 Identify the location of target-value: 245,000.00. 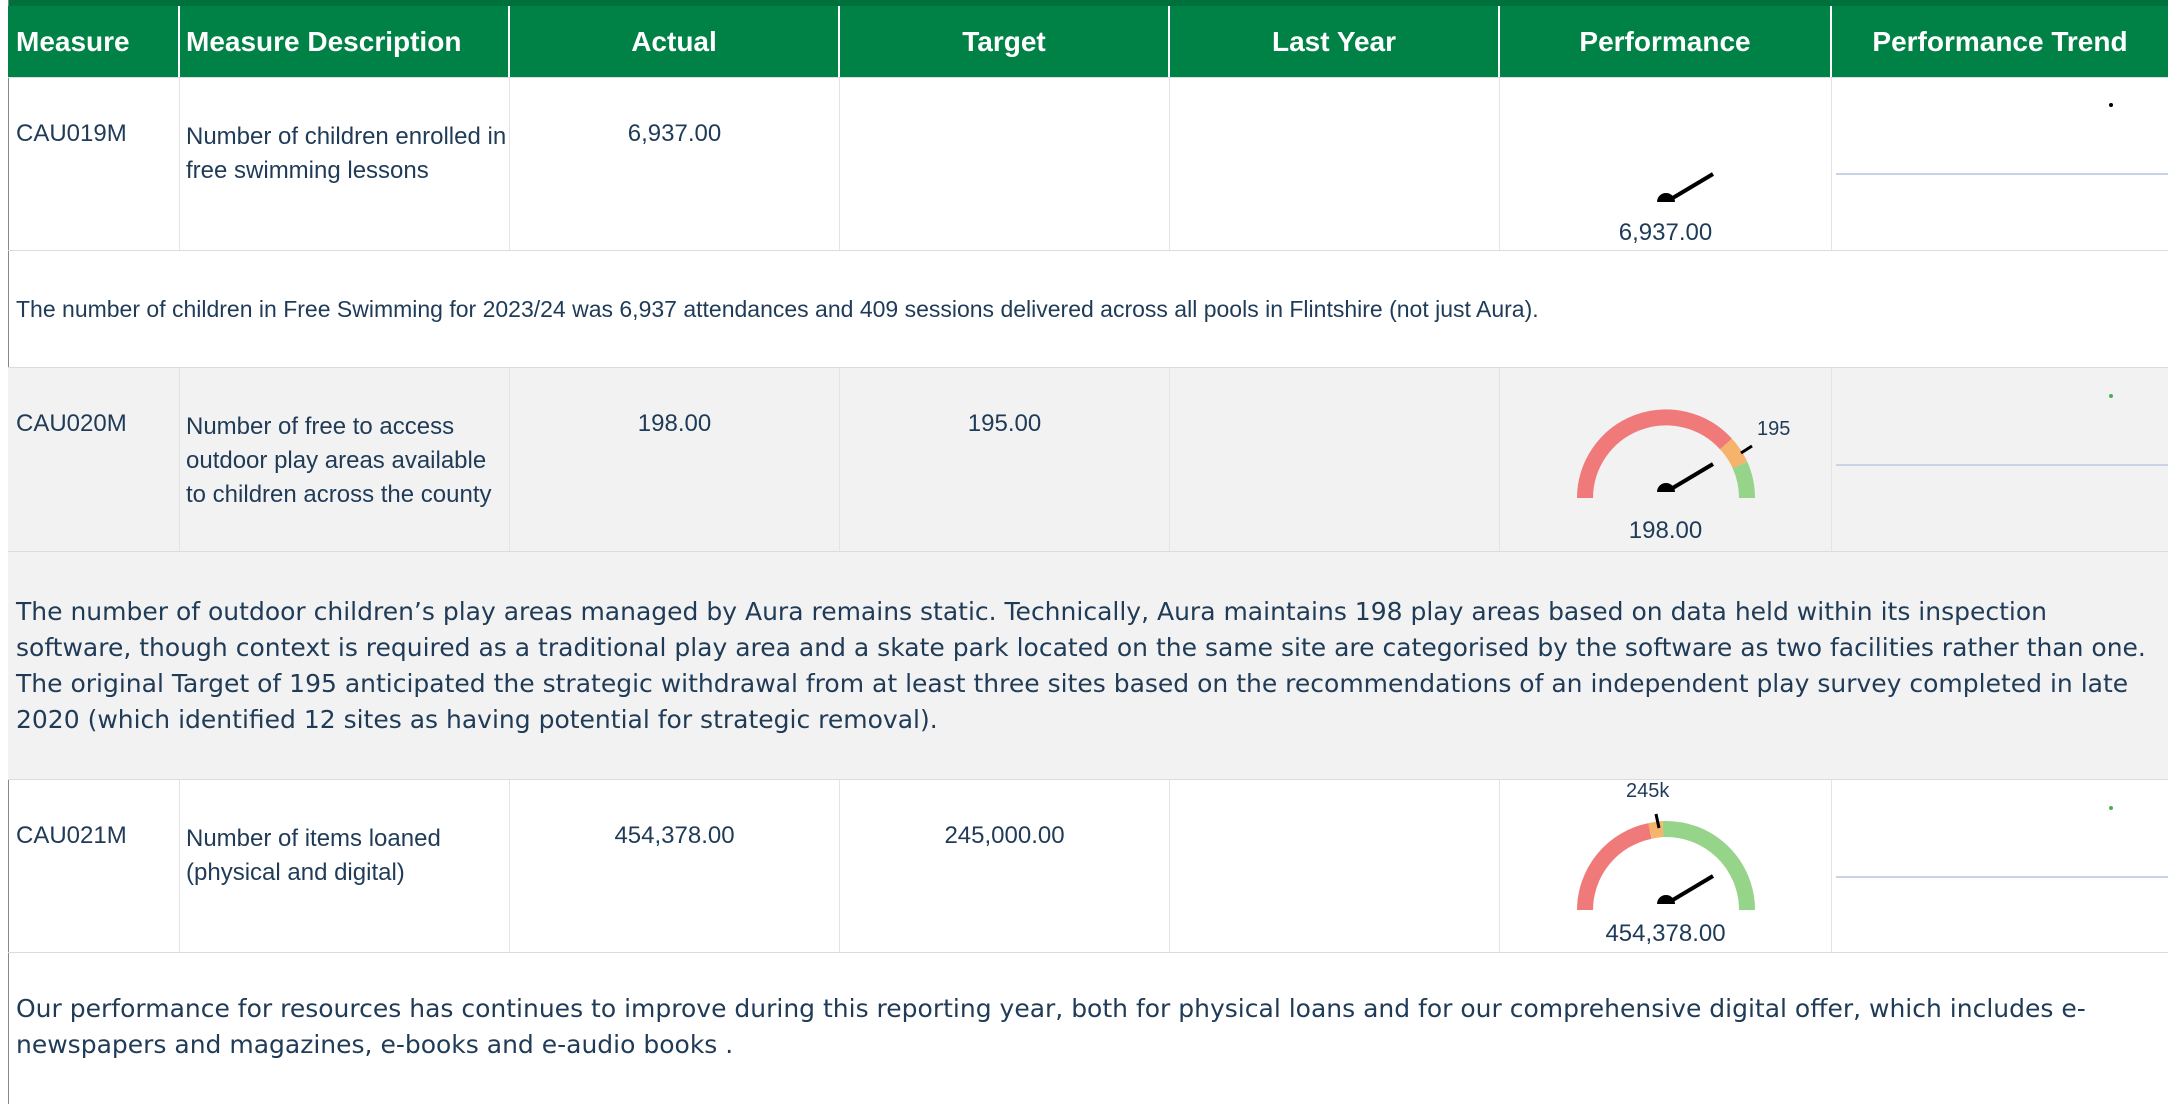
(1005, 866).